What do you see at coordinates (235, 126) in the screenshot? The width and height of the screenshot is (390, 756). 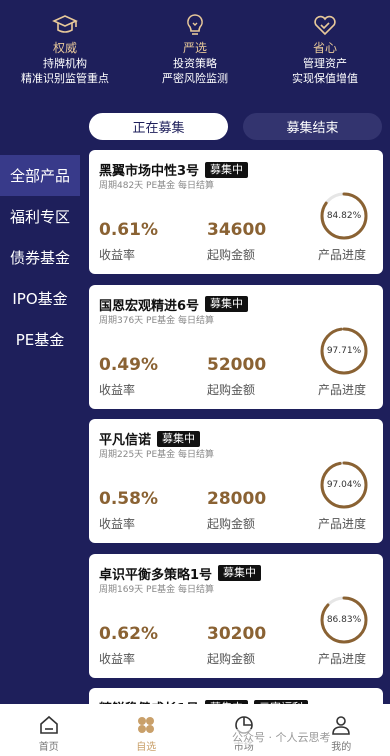 I see `fundraise-tabs: 正在募集 募集结束` at bounding box center [235, 126].